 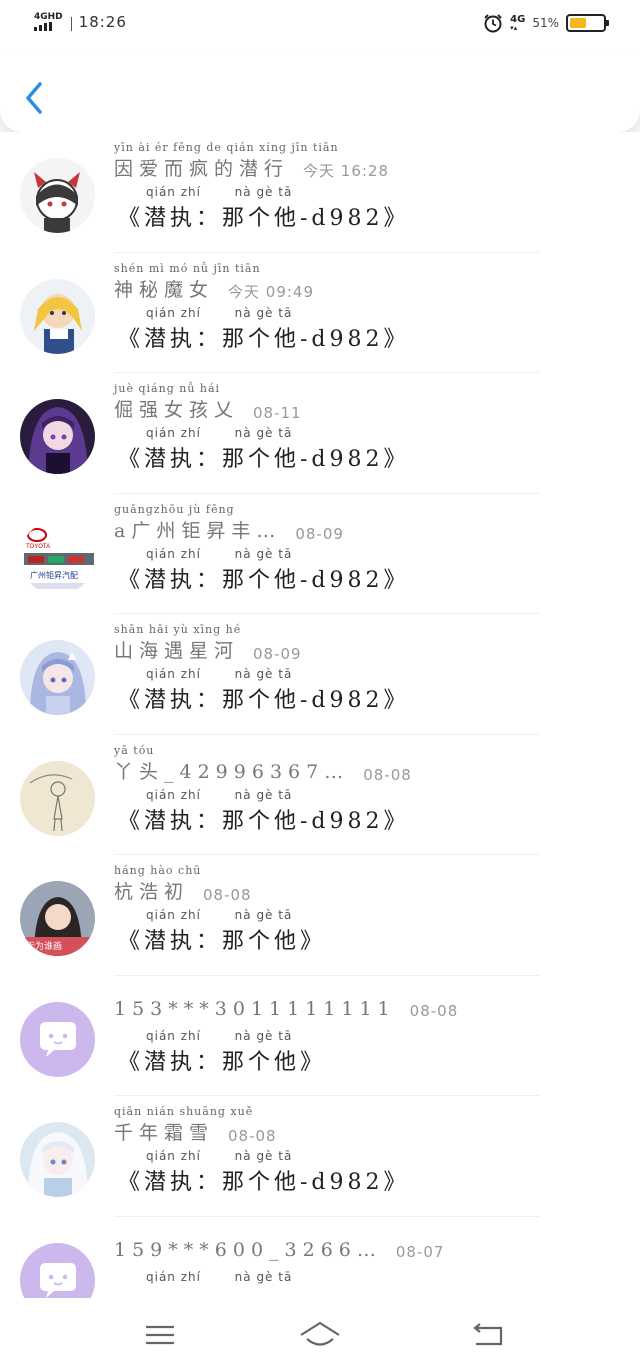 I want to click on white-hair-girl-avatar, so click(x=57, y=1159).